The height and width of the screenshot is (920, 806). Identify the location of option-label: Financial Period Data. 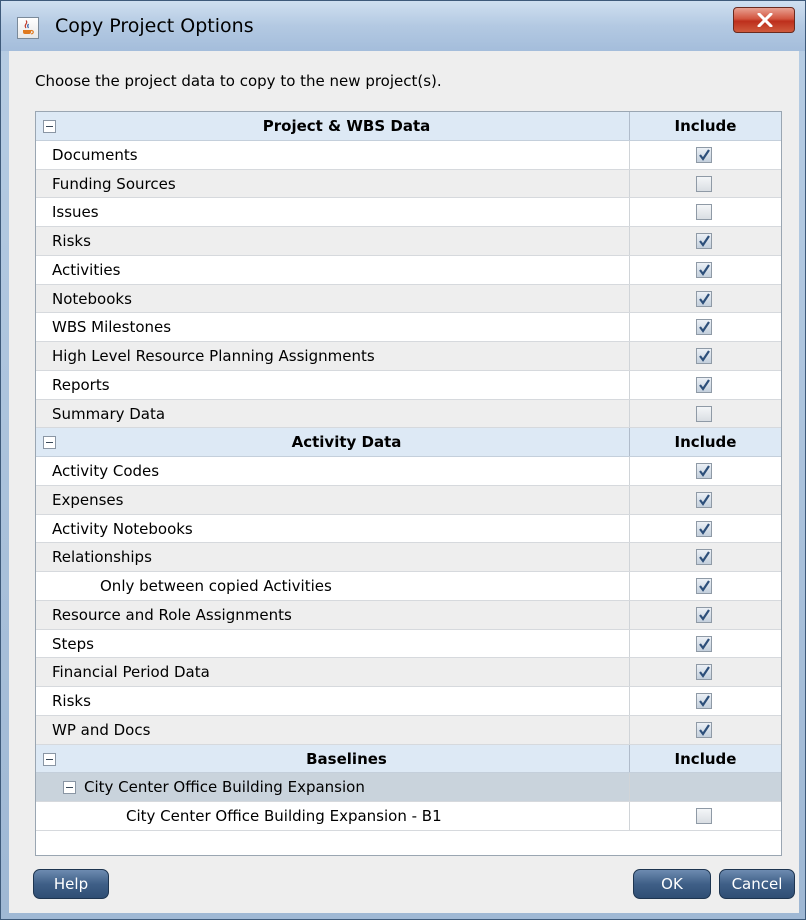
(131, 672).